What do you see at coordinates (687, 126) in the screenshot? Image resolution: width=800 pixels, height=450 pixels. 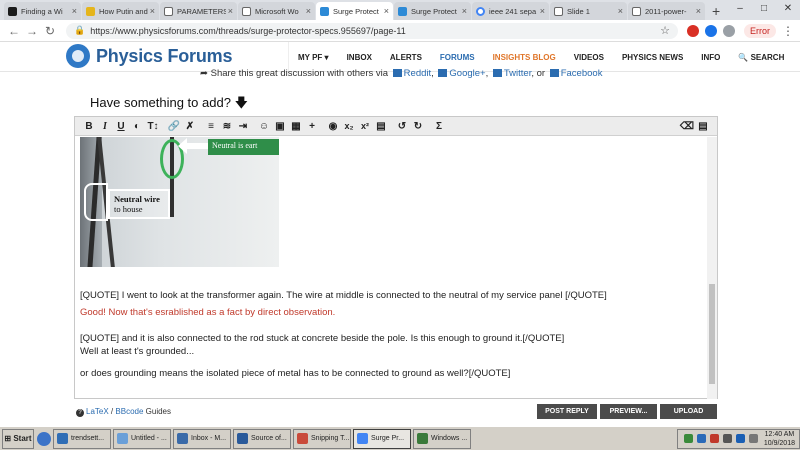 I see `eraser-icon: ⌫` at bounding box center [687, 126].